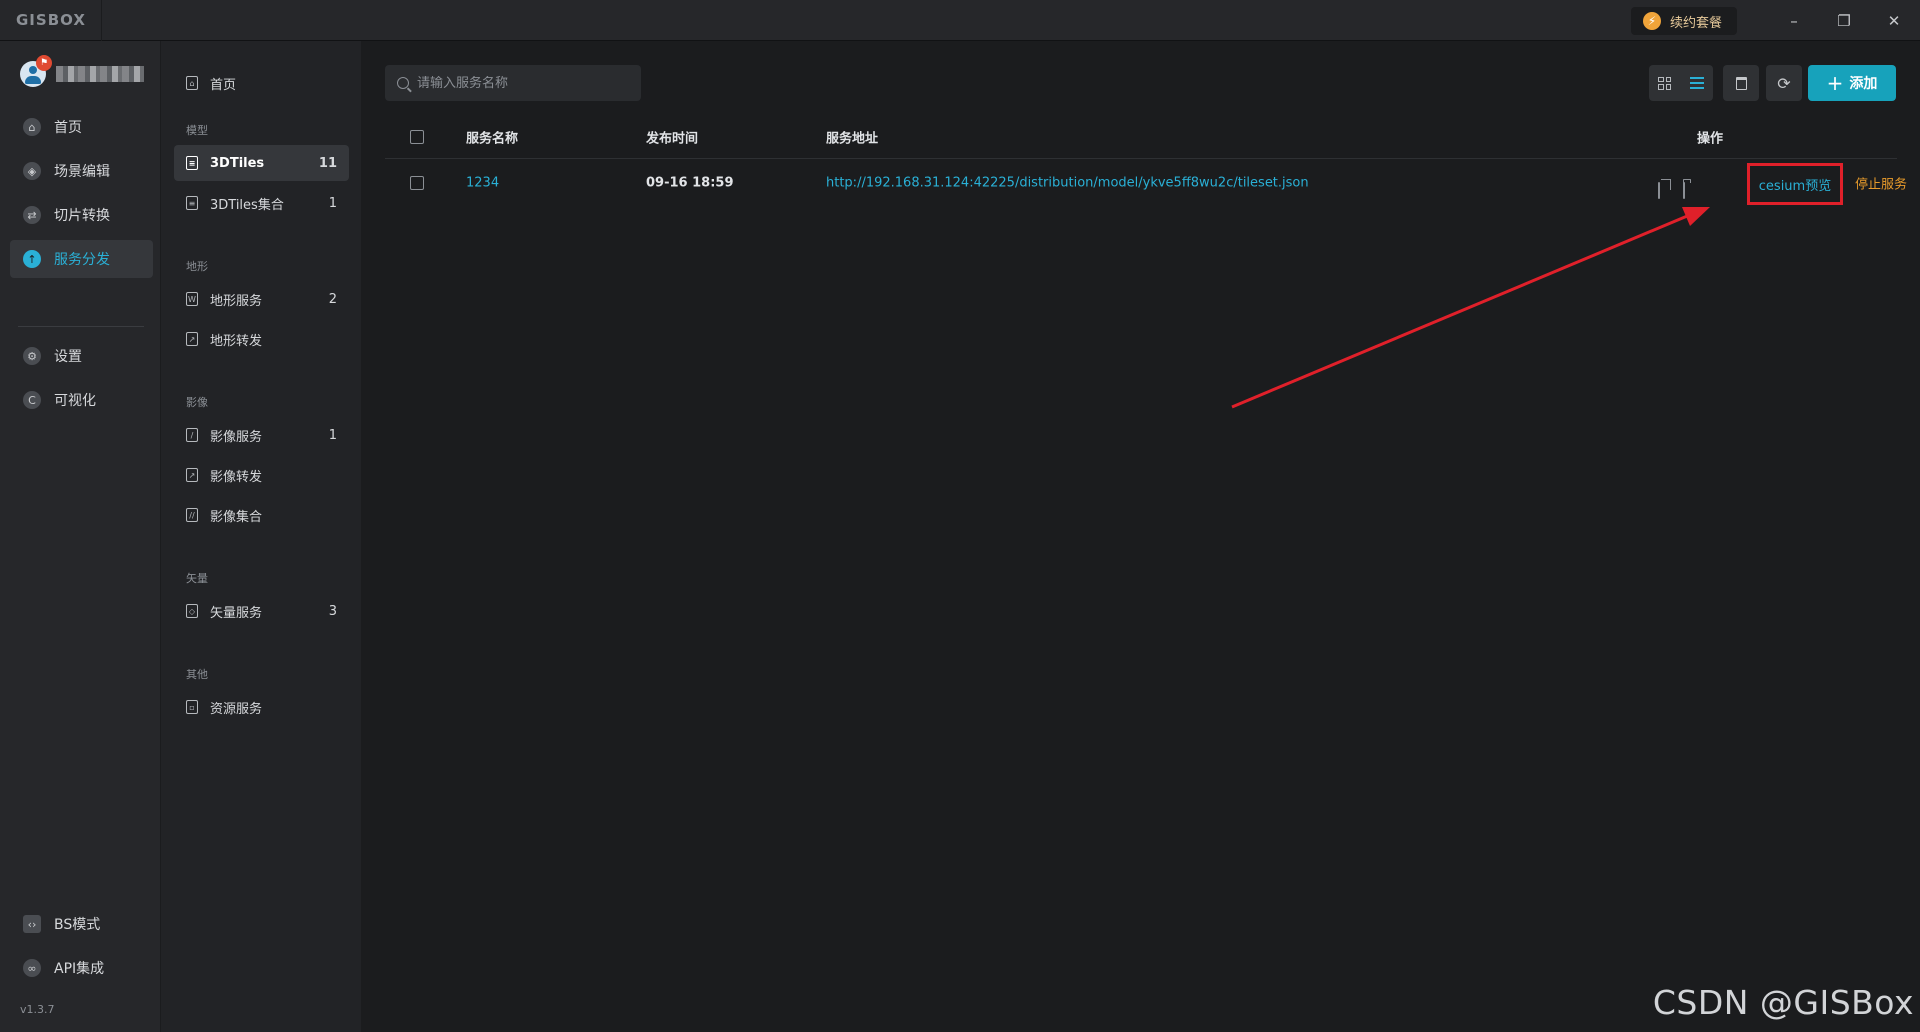  Describe the element at coordinates (403, 83) in the screenshot. I see `search-icon` at that location.